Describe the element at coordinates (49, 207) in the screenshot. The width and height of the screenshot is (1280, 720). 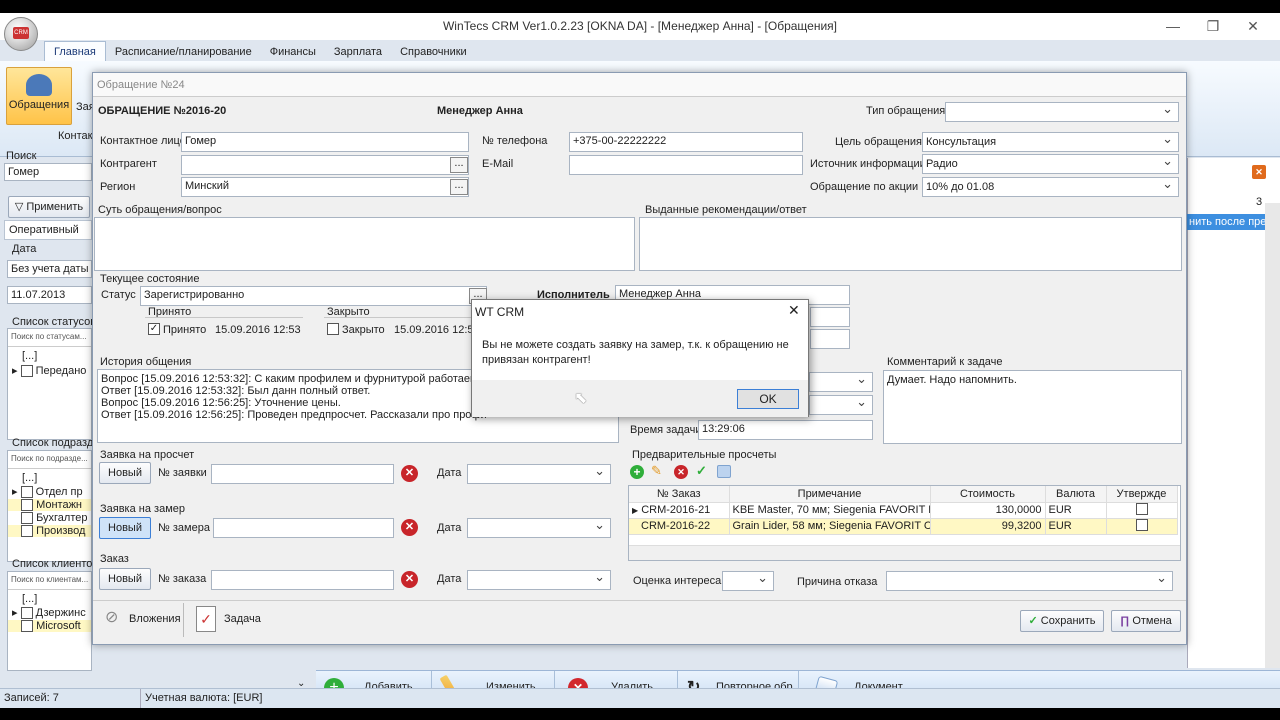
I see `apply-button: ▽ Применить` at that location.